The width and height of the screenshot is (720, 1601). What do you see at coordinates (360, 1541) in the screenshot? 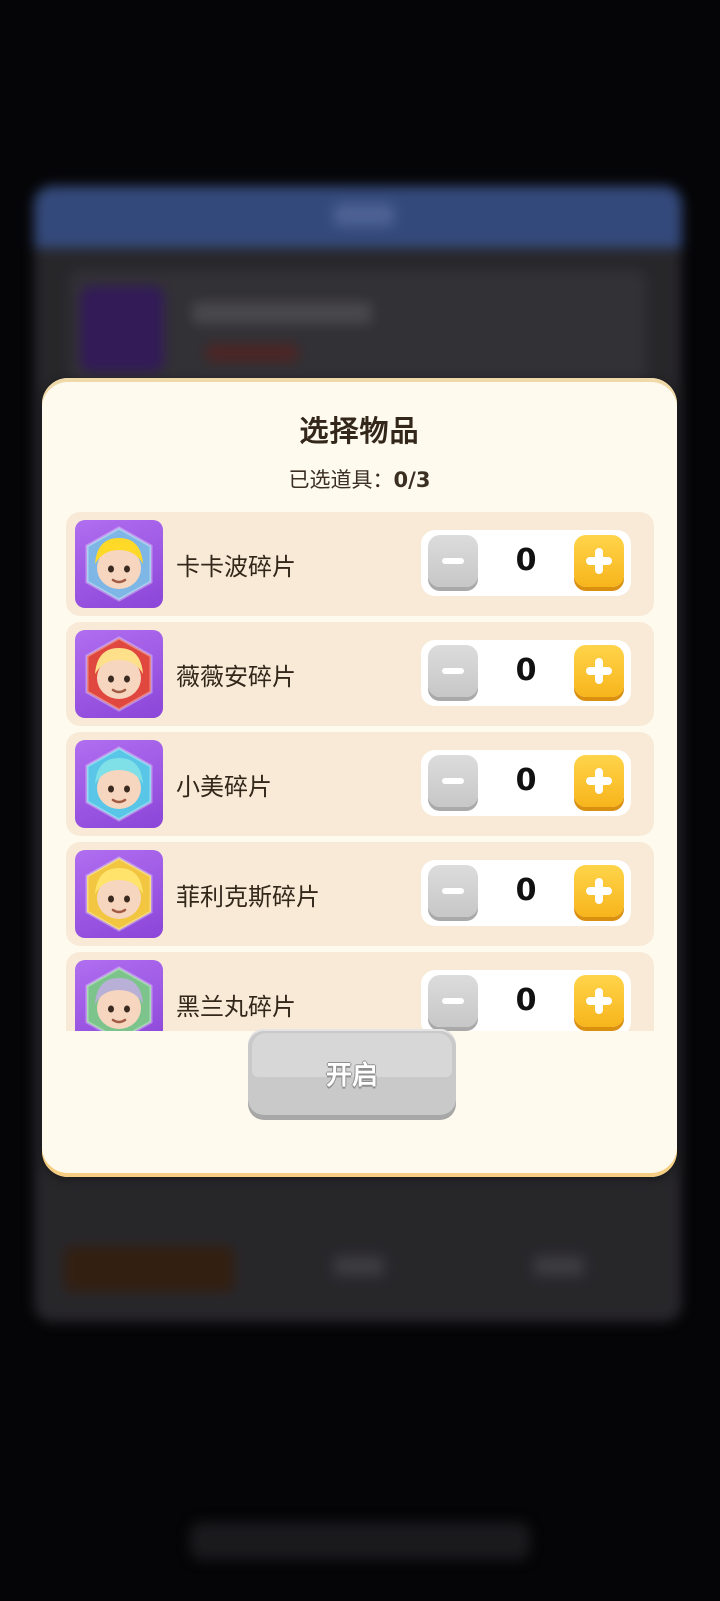
I see `background-bottom-bar` at bounding box center [360, 1541].